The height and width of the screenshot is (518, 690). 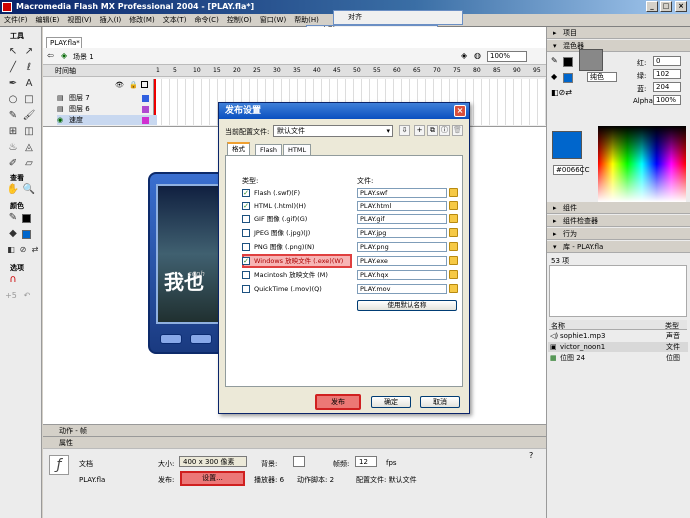 I want to click on subselect-tool-icon: ↗, so click(x=29, y=52).